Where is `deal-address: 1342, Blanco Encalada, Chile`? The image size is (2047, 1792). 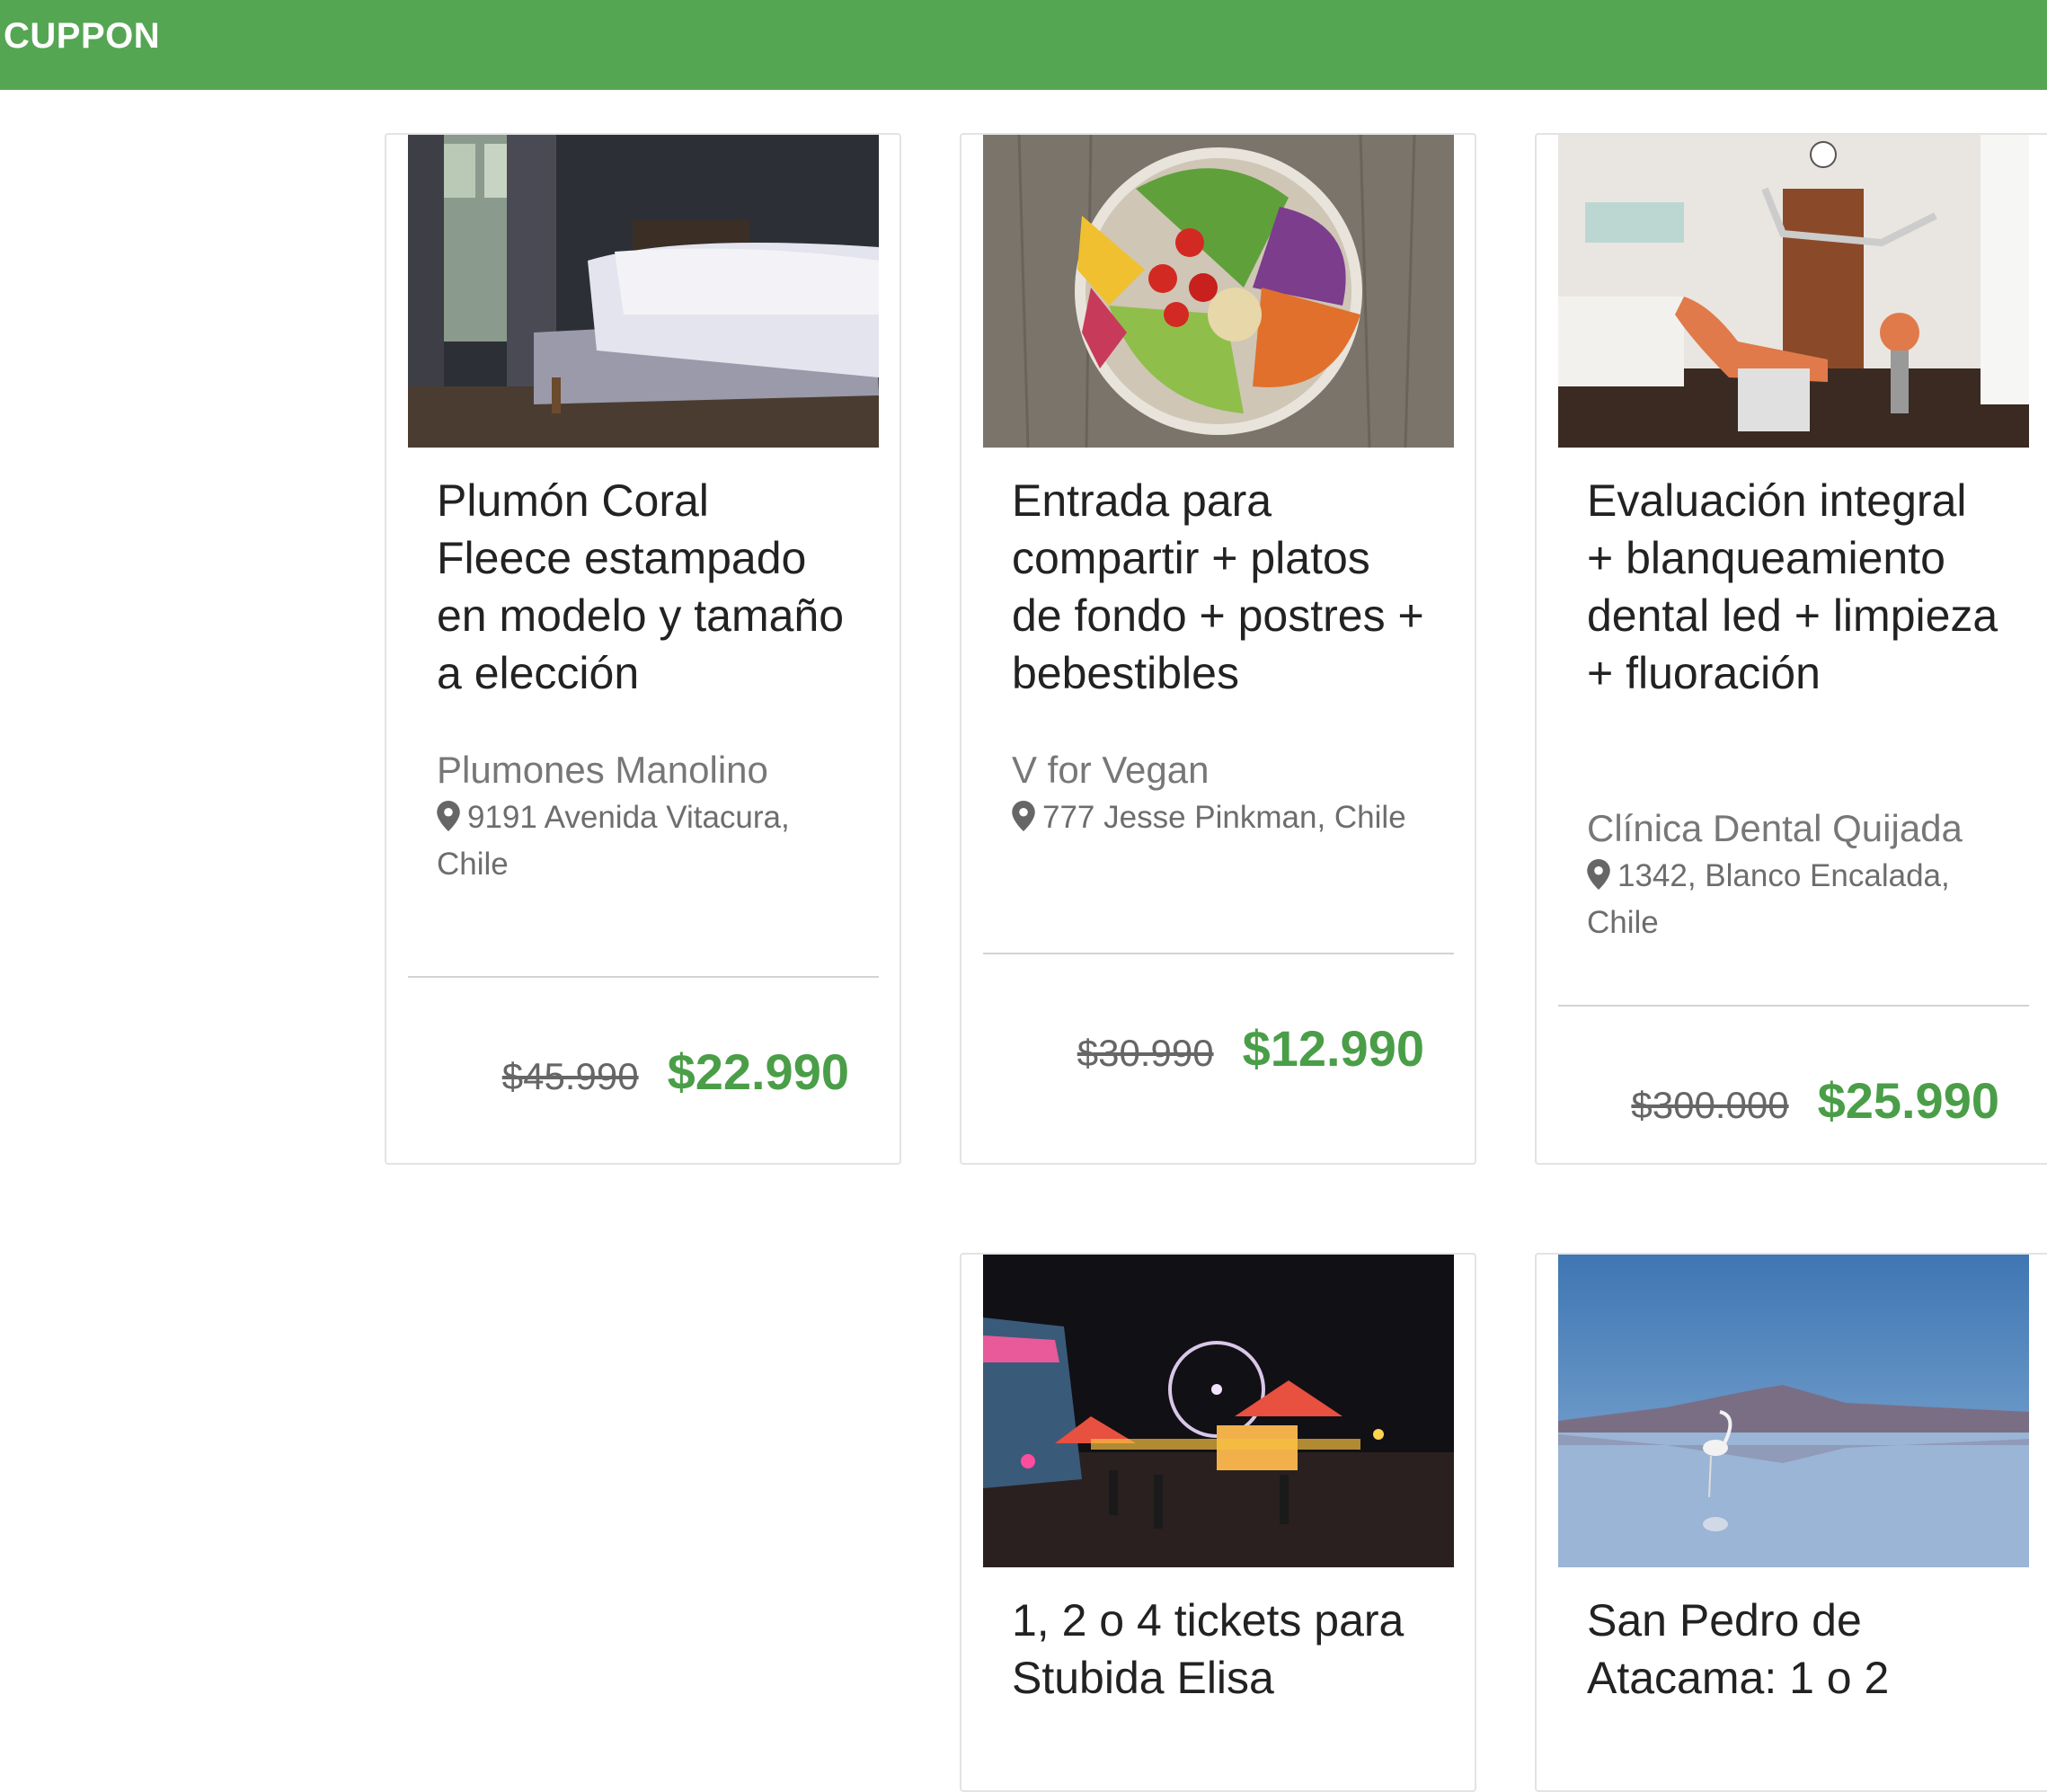
deal-address: 1342, Blanco Encalada, Chile is located at coordinates (1798, 899).